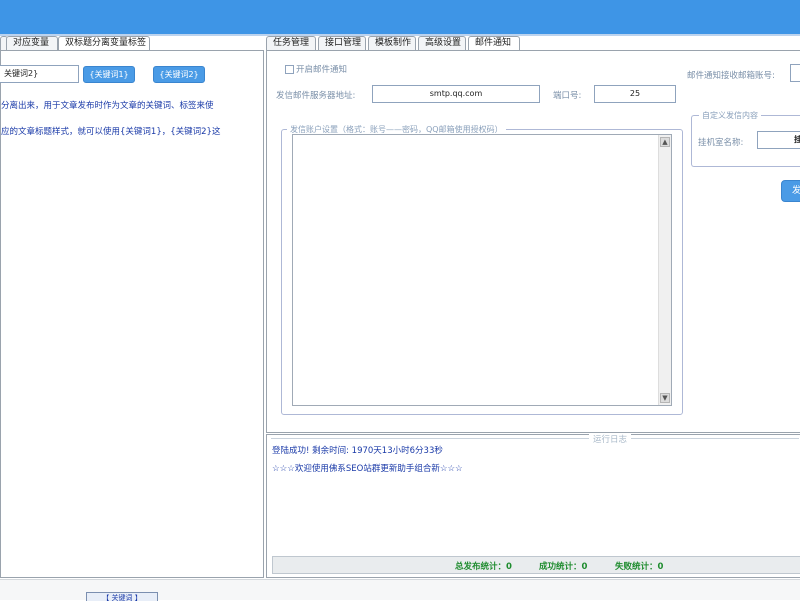 The width and height of the screenshot is (800, 601). What do you see at coordinates (179, 74) in the screenshot?
I see `keyword2-button: {关键词2}` at bounding box center [179, 74].